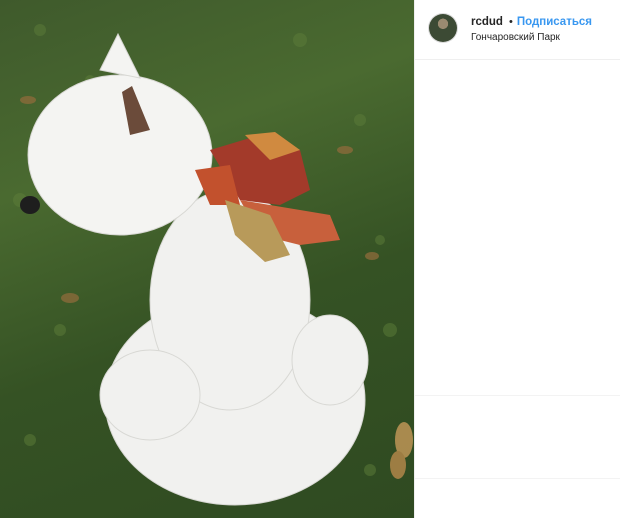  Describe the element at coordinates (517, 437) in the screenshot. I see `comments-area` at that location.